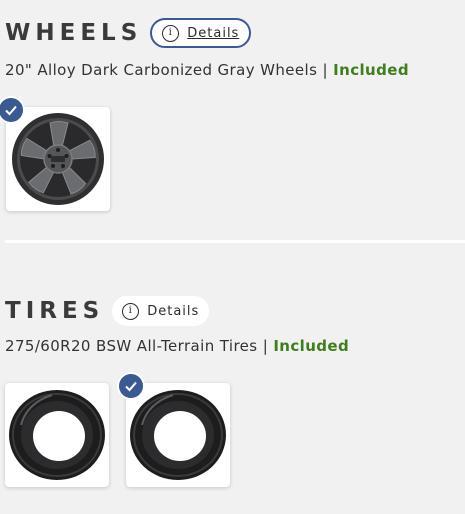 This screenshot has height=514, width=465. I want to click on wheels-heading-row: WHEELS i Details, so click(128, 33).